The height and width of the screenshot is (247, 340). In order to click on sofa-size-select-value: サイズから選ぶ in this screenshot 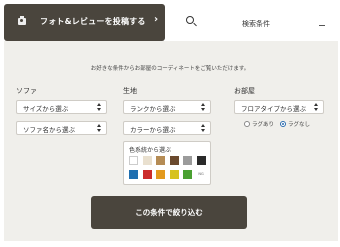, I will do `click(46, 109)`.